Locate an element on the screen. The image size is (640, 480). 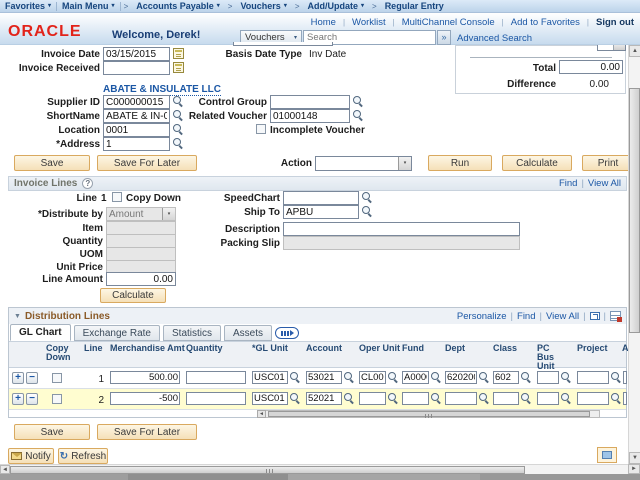
class-input is located at coordinates (506, 398).